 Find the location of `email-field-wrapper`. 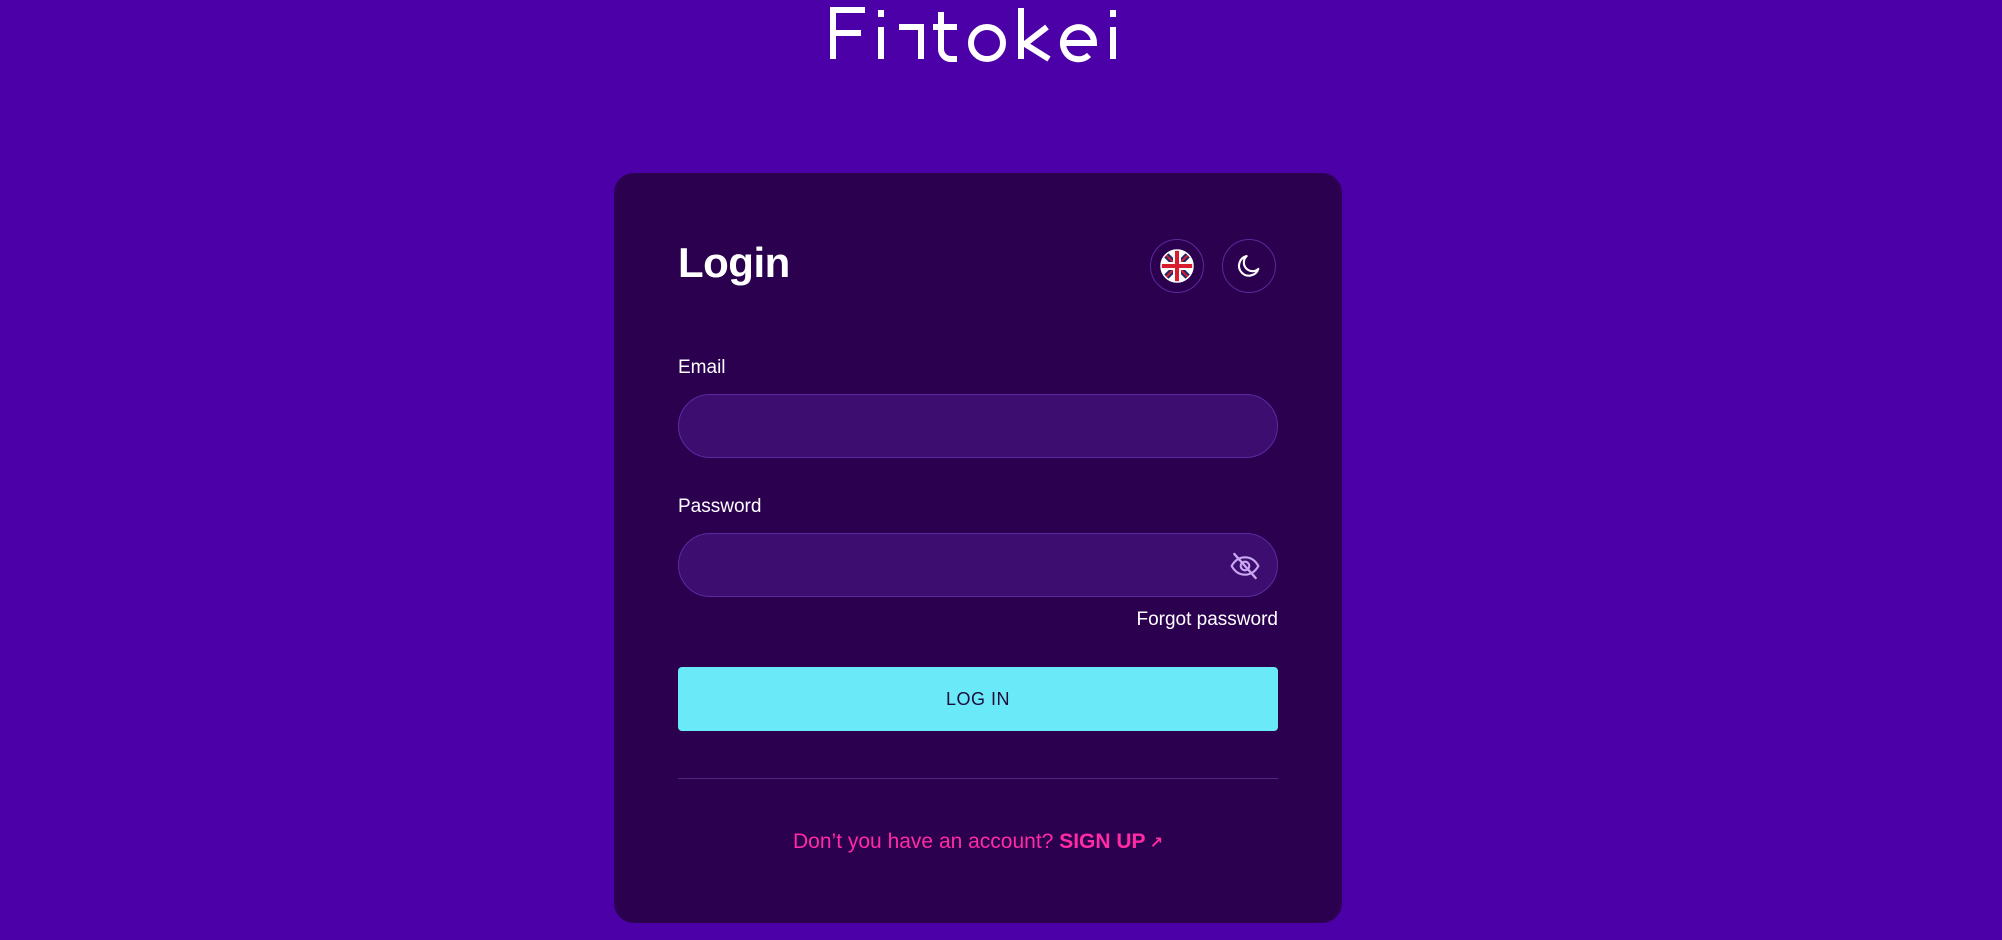

email-field-wrapper is located at coordinates (978, 426).